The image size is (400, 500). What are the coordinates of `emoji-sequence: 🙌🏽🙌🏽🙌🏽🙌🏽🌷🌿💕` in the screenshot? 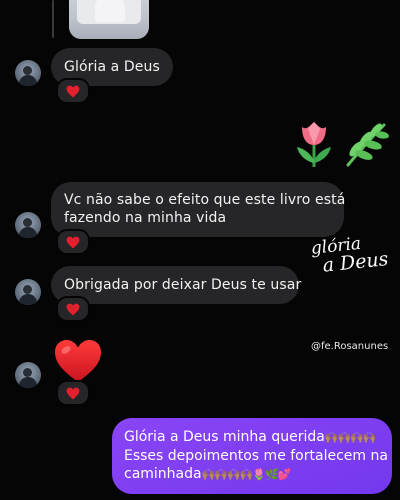 It's located at (246, 474).